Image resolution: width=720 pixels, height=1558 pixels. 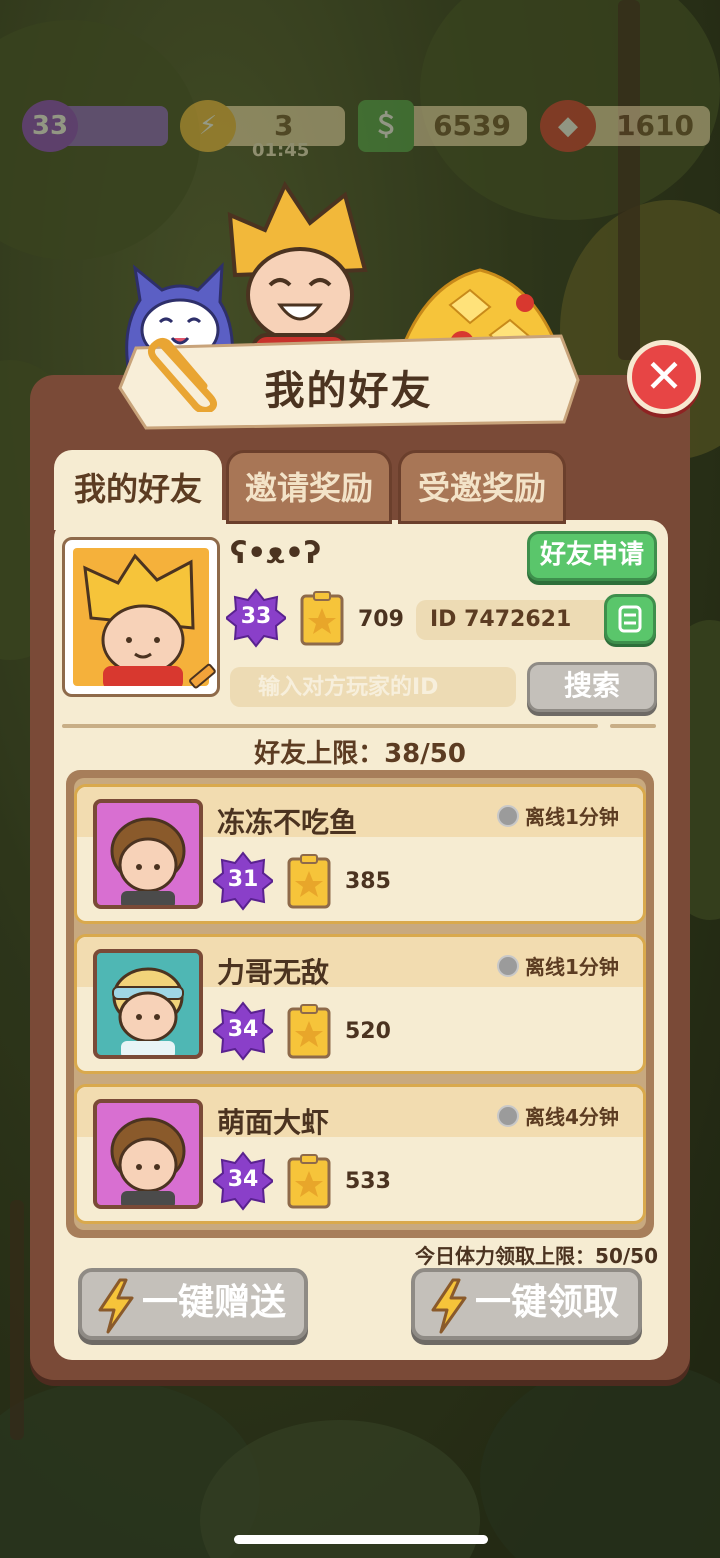 I want to click on friend-name: 力哥无敌, so click(x=273, y=972).